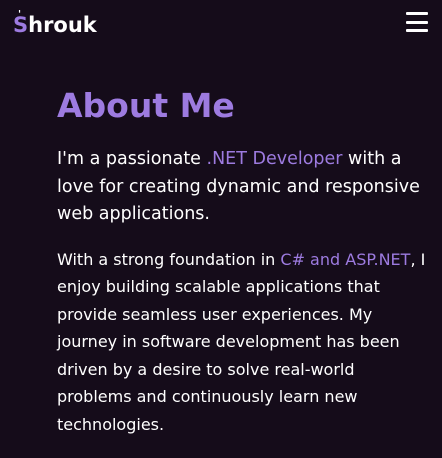  Describe the element at coordinates (274, 159) in the screenshot. I see `intro-highlight: .NET Developer` at that location.